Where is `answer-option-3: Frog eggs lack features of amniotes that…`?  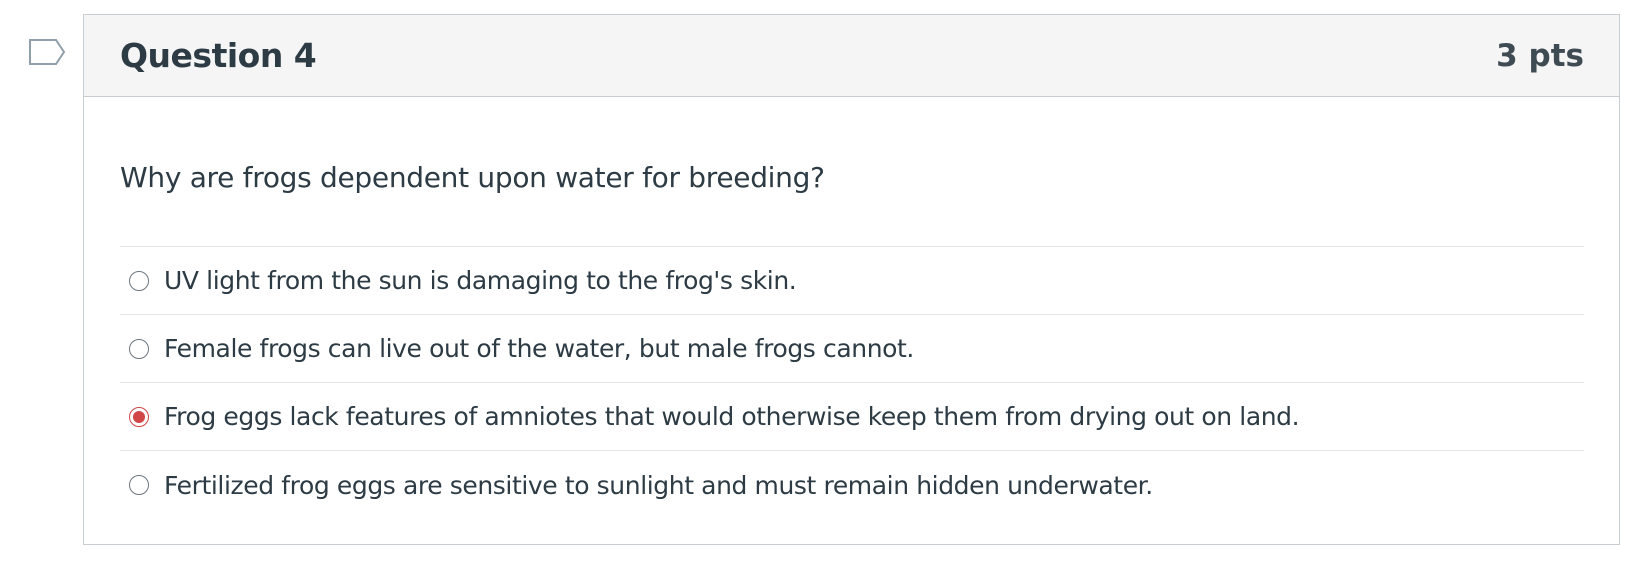 answer-option-3: Frog eggs lack features of amniotes that… is located at coordinates (852, 417).